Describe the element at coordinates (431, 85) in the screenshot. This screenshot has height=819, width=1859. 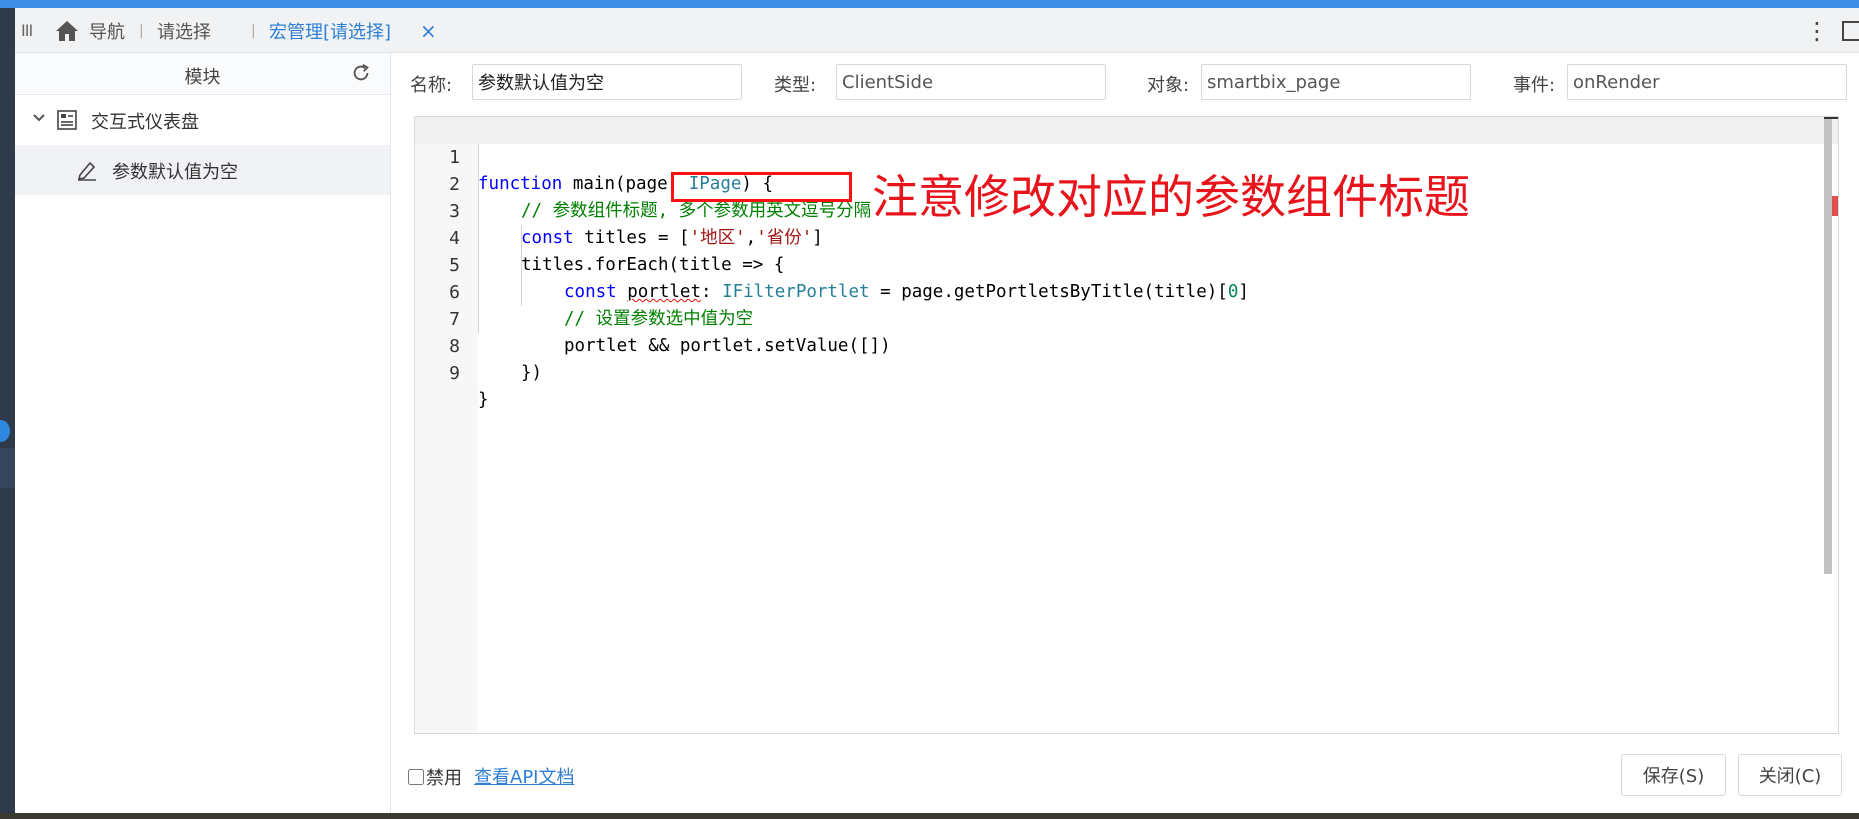
I see `name-label: 名称:` at that location.